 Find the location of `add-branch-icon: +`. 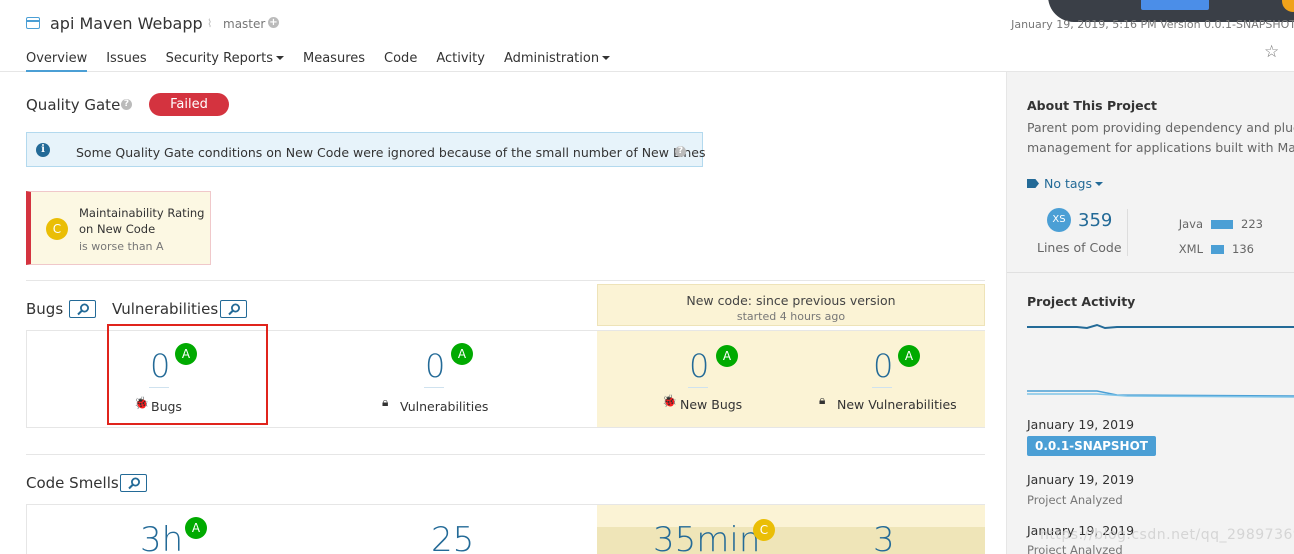

add-branch-icon: + is located at coordinates (273, 22).